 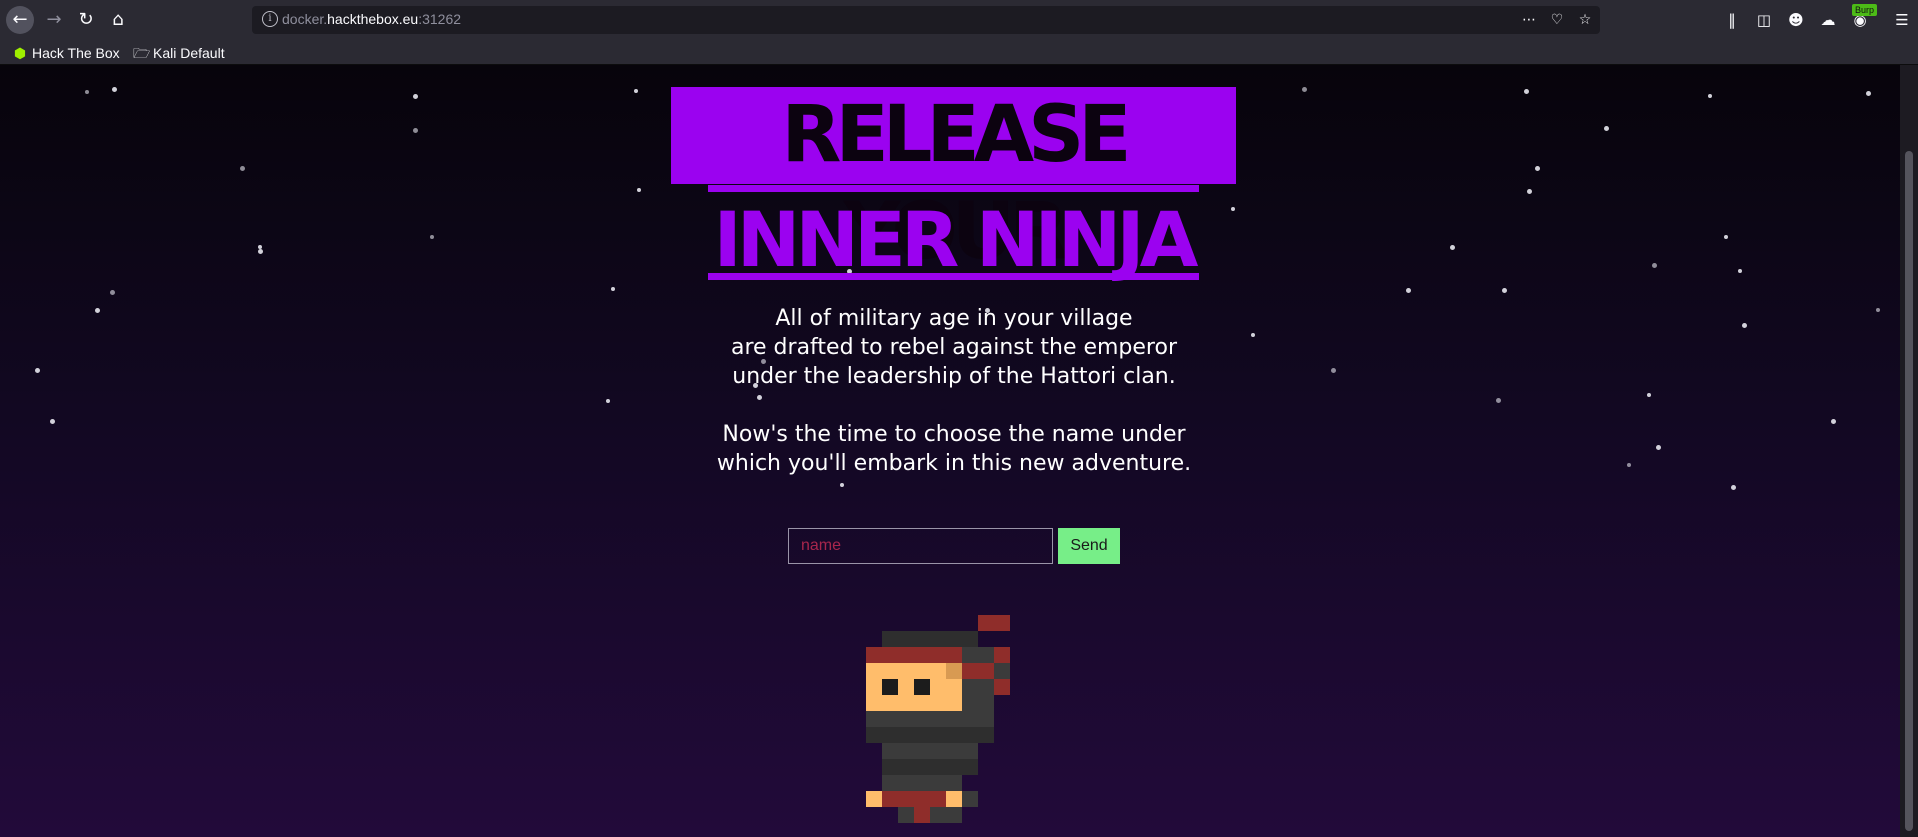 I want to click on home-icon: ⌂, so click(x=118, y=20).